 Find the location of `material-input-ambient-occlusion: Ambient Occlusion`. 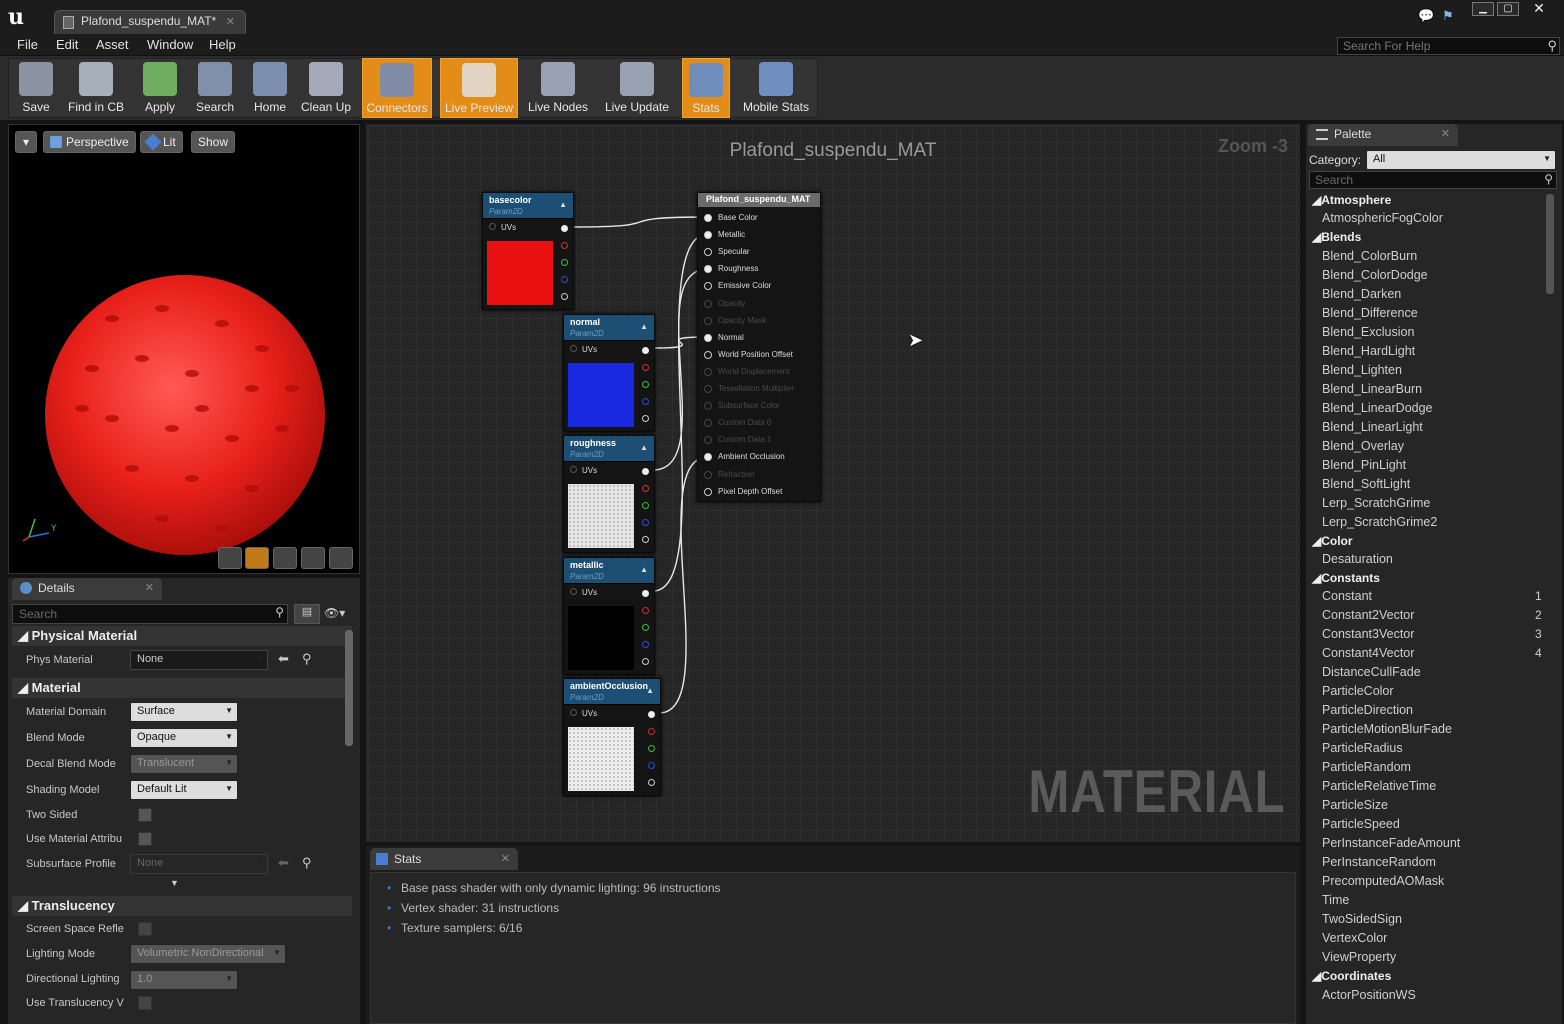

material-input-ambient-occlusion: Ambient Occlusion is located at coordinates (744, 457).